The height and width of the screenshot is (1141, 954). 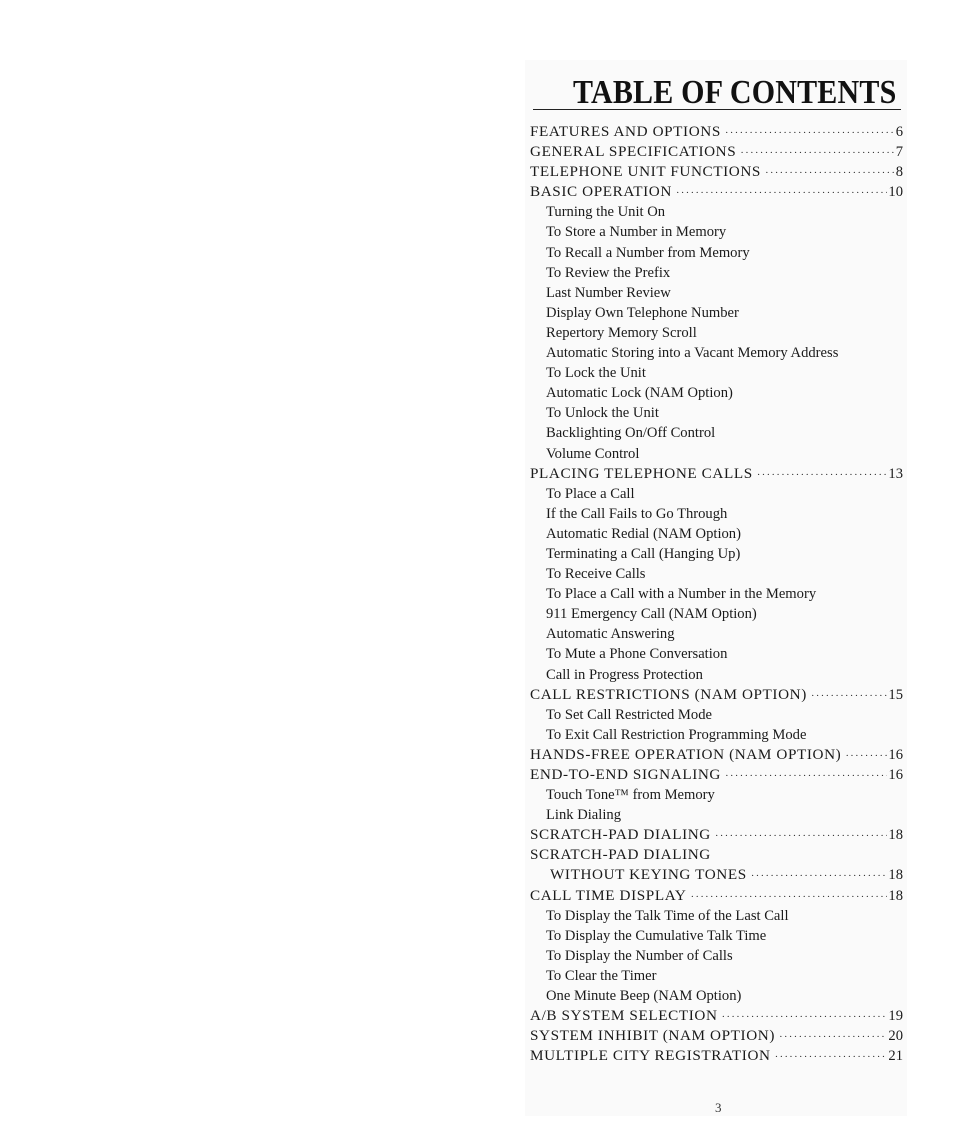 I want to click on toc-subentry: To Set Call Restricted Mode, so click(x=716, y=715).